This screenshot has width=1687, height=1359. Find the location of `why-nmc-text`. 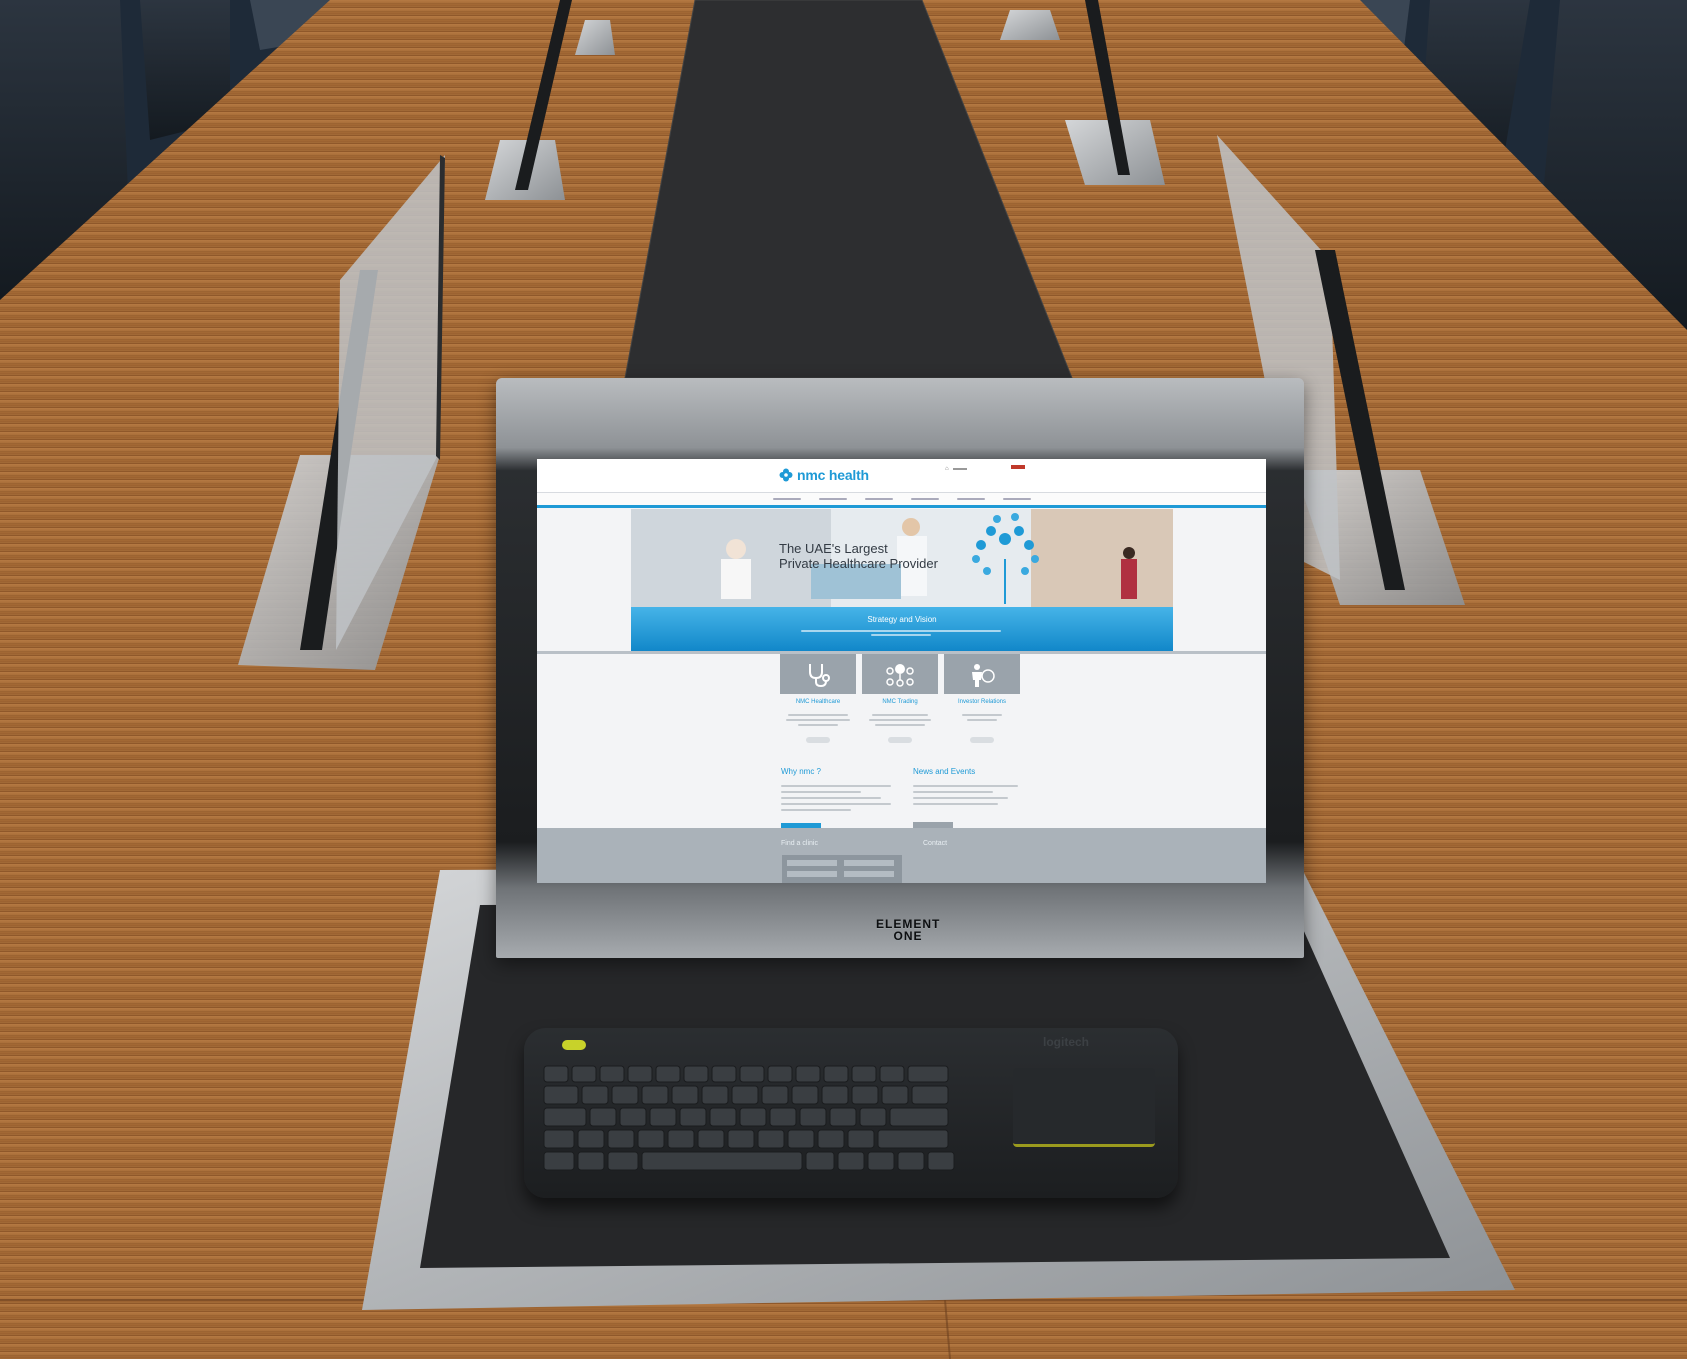

why-nmc-text is located at coordinates (836, 798).